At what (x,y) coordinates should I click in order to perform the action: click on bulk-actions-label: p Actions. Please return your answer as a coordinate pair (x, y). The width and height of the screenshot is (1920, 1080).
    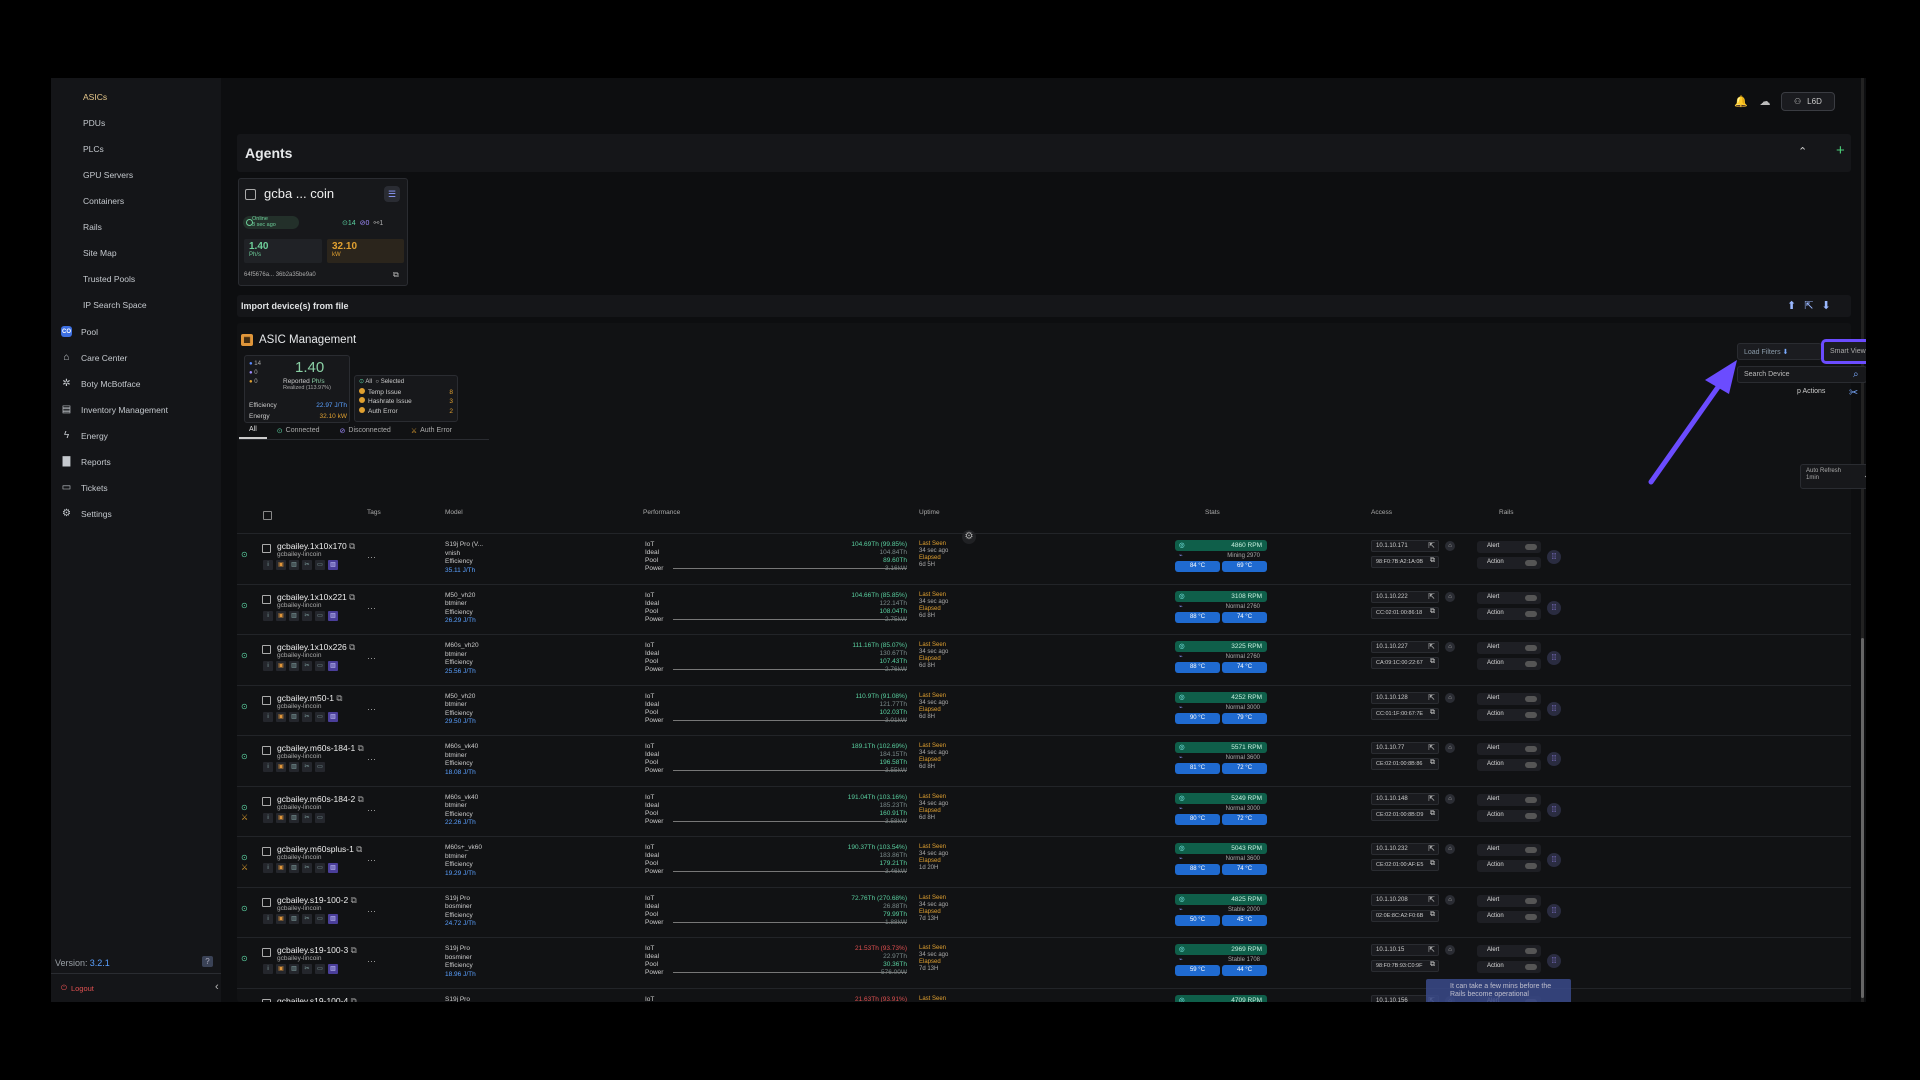
    Looking at the image, I should click on (1811, 391).